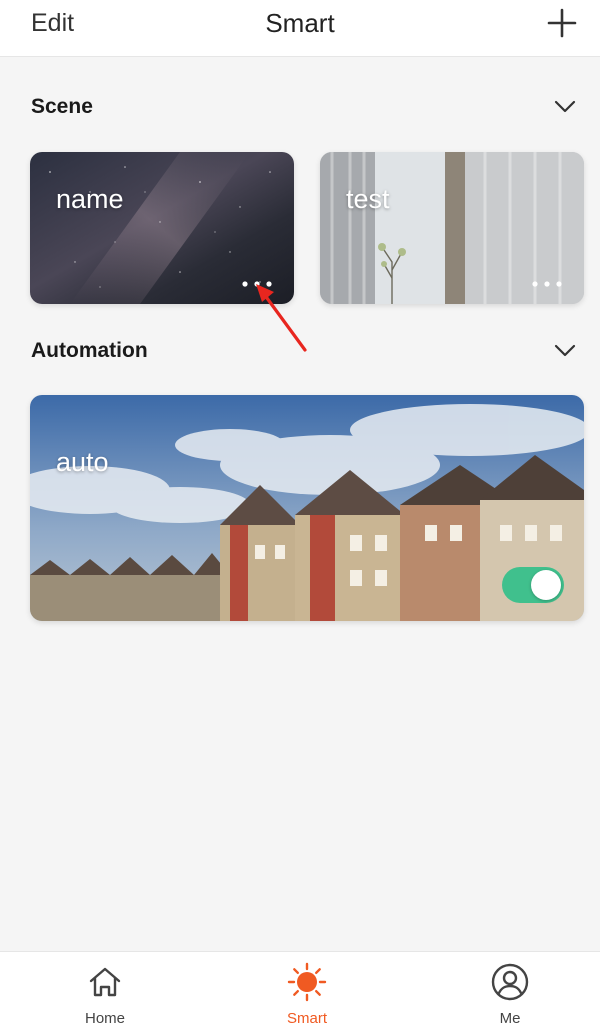 The width and height of the screenshot is (600, 1032). I want to click on automation-card-label: auto, so click(82, 462).